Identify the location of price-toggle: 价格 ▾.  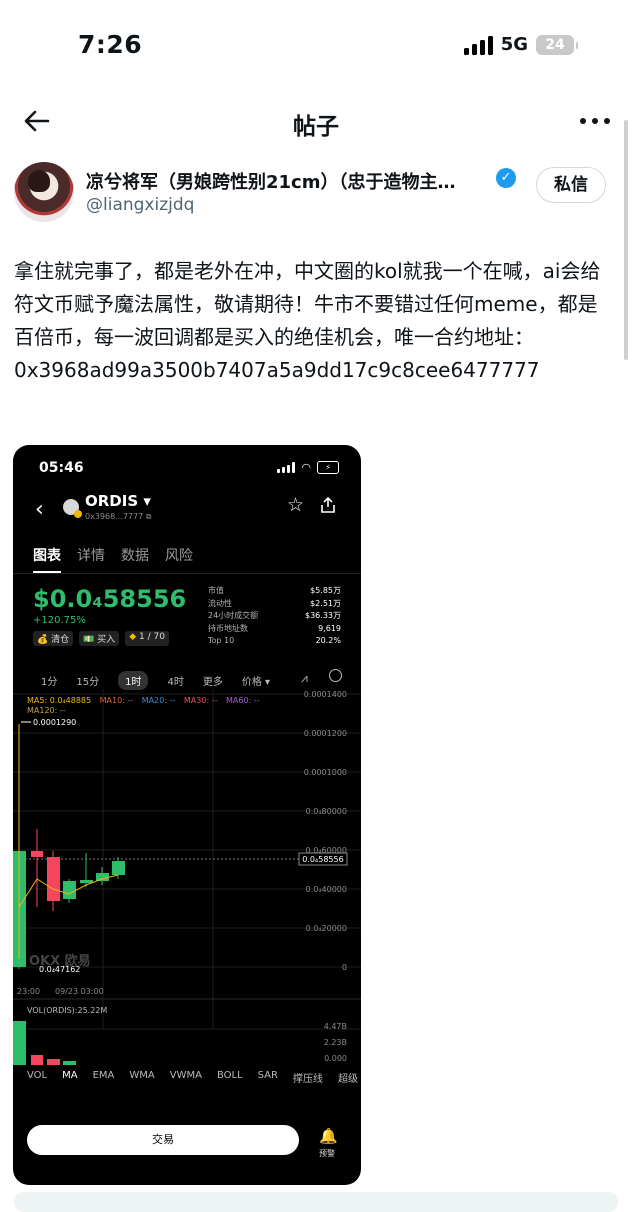
(256, 682).